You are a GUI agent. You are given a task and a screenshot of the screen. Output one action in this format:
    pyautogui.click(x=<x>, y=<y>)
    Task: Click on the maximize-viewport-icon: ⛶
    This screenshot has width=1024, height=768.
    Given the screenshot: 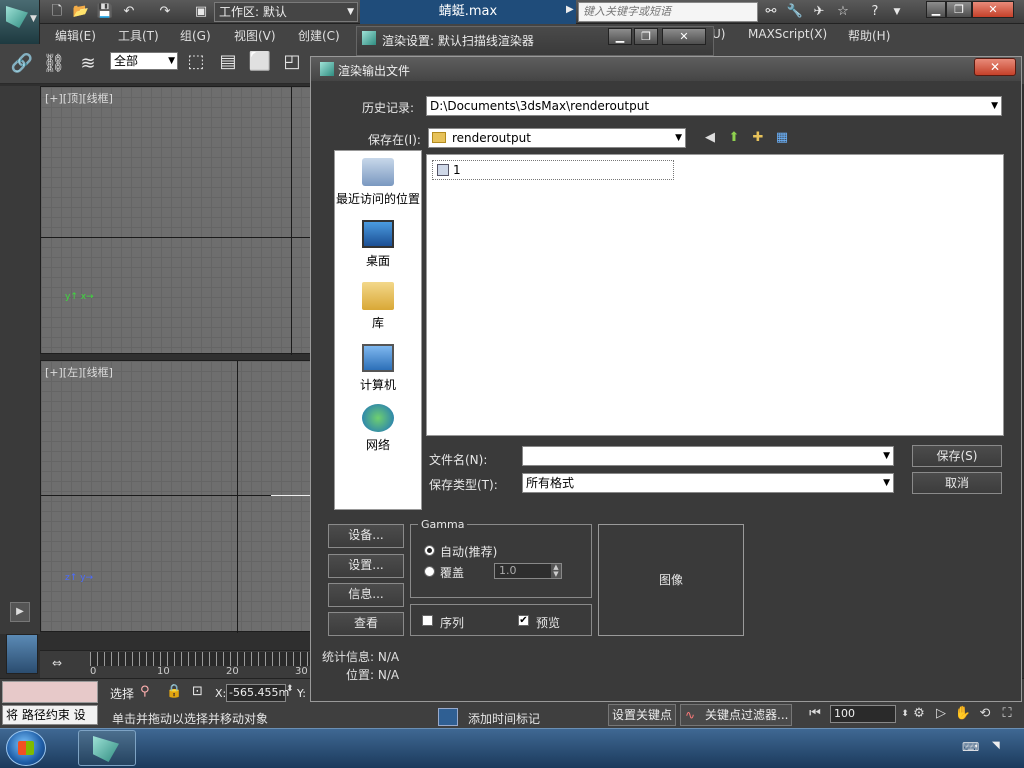 What is the action you would take?
    pyautogui.click(x=1007, y=714)
    